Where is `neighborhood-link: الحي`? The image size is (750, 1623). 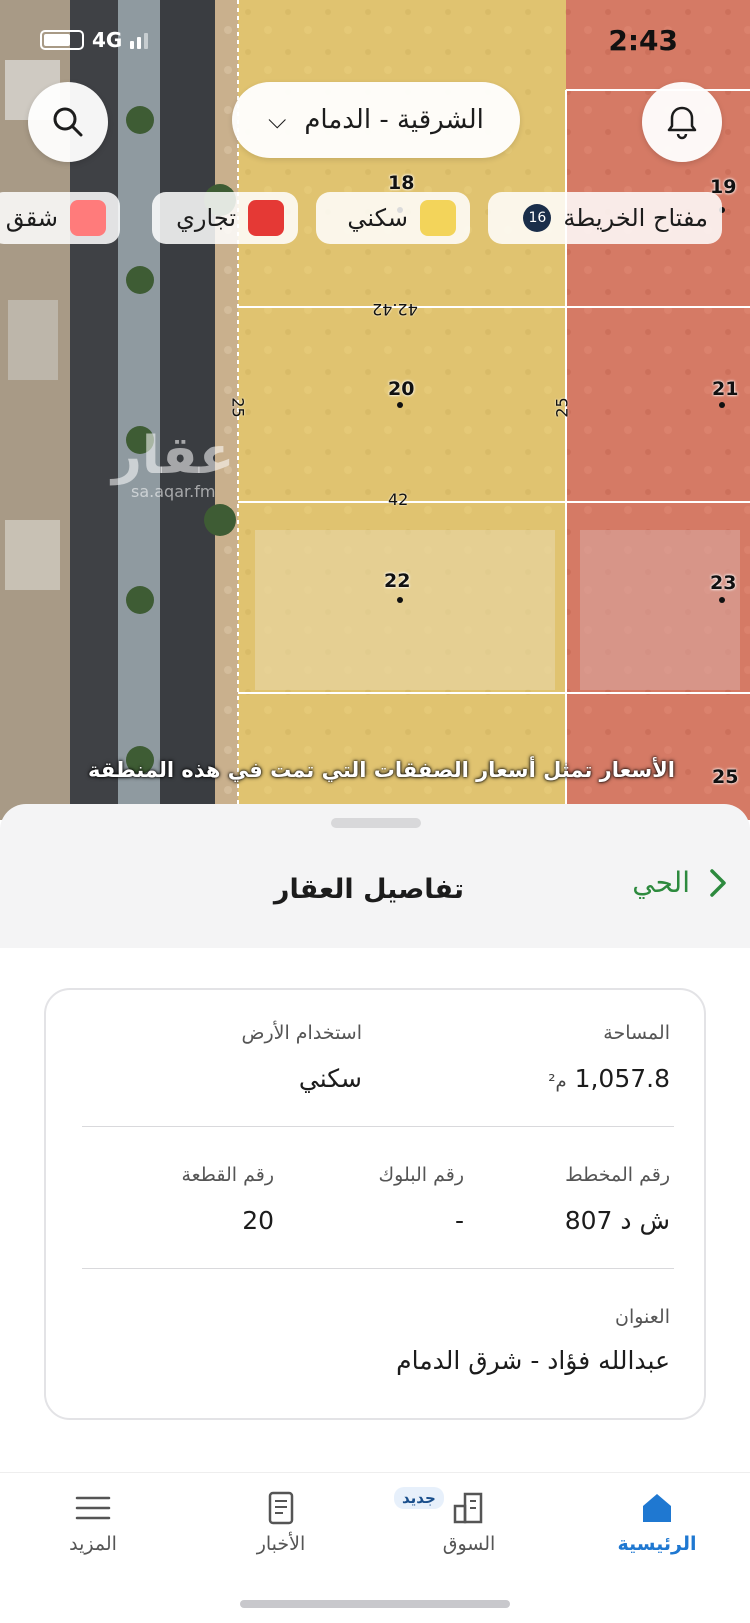 neighborhood-link: الحي is located at coordinates (680, 882).